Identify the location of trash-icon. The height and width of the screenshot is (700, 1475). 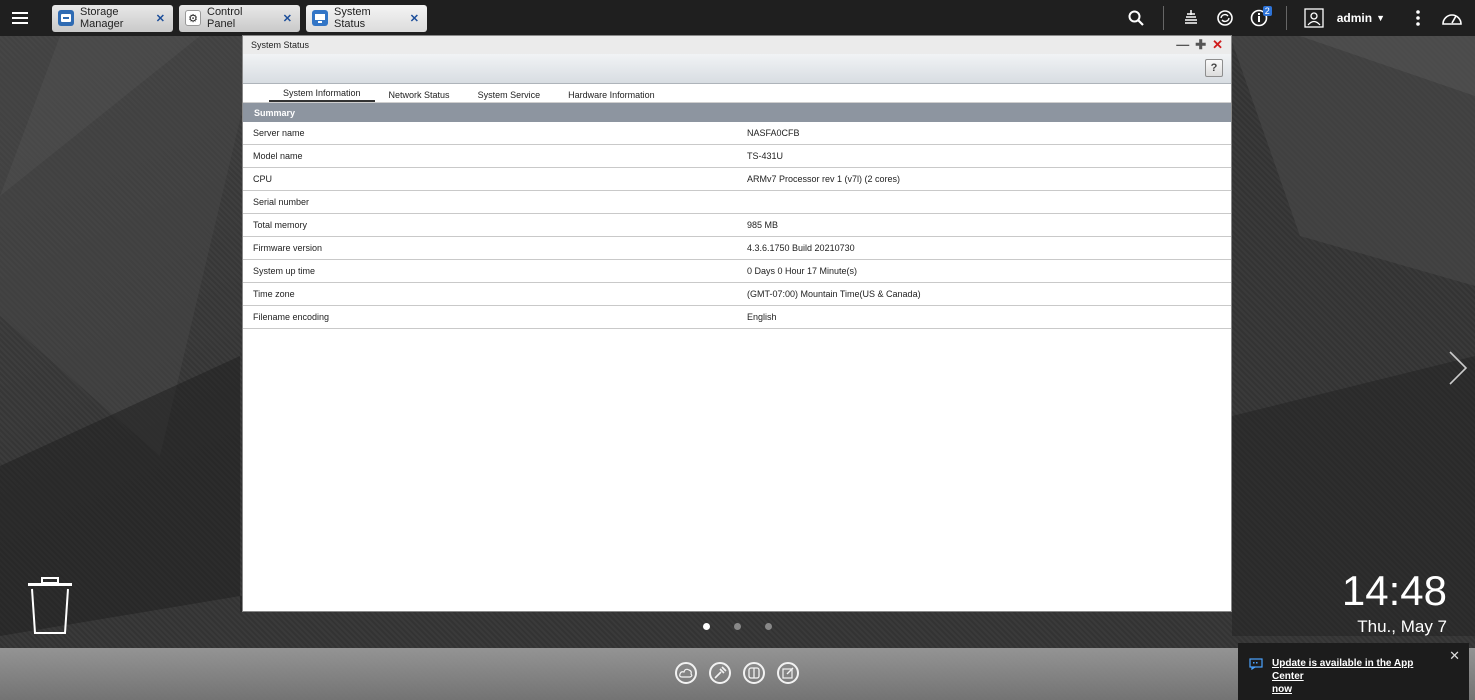
(50, 605).